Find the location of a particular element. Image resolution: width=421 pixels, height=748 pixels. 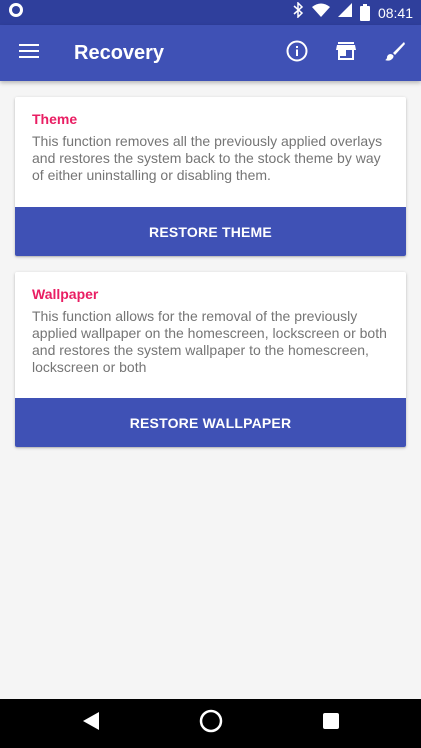

hamburger-menu-icon is located at coordinates (29, 53).